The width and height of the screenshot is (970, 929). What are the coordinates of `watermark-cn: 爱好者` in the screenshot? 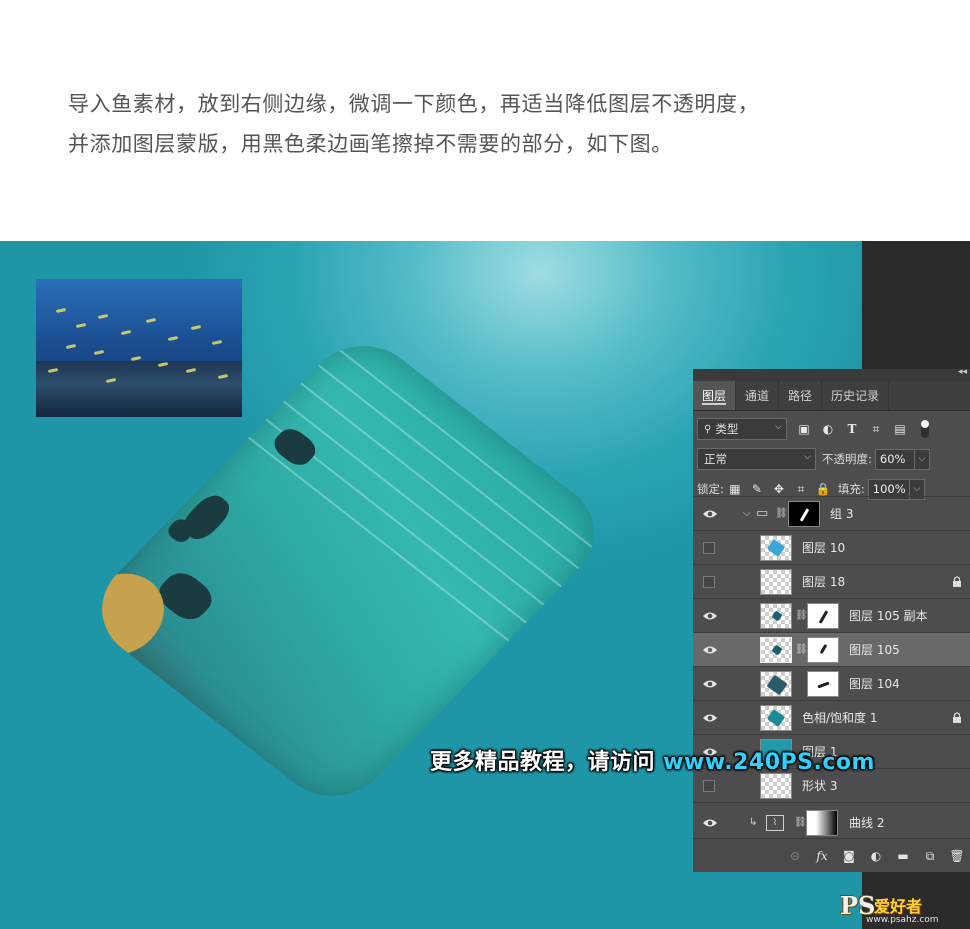 It's located at (898, 906).